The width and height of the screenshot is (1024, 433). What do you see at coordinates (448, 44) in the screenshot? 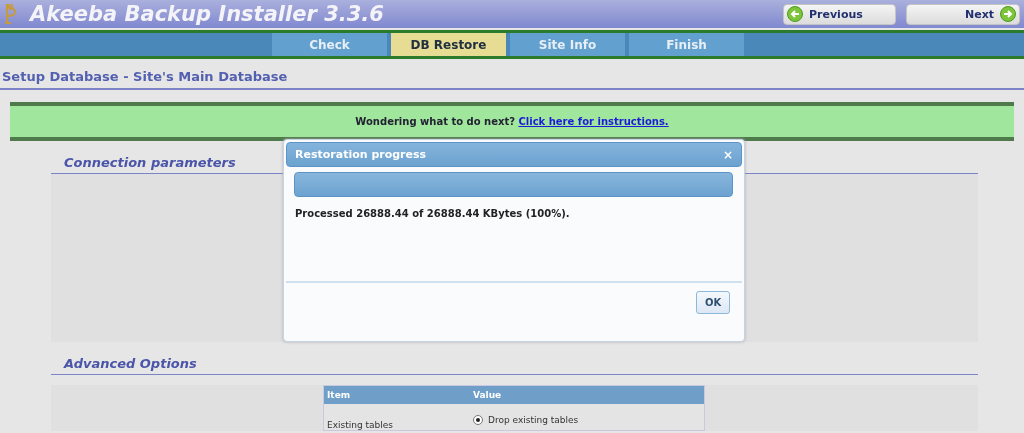
I see `step-tab: DB Restore` at bounding box center [448, 44].